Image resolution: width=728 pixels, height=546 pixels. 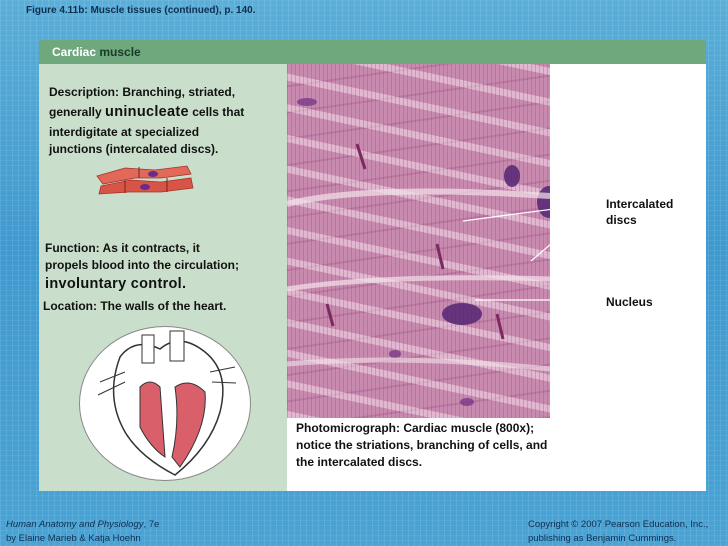 I want to click on panel-title: Cardiac muscle, so click(x=96, y=52).